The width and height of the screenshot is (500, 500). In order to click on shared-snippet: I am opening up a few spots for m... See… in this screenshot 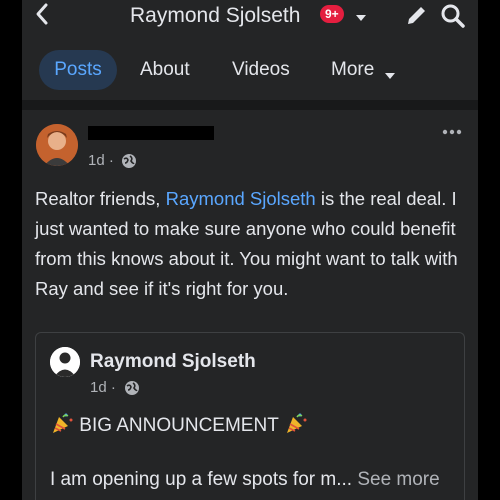, I will do `click(245, 480)`.